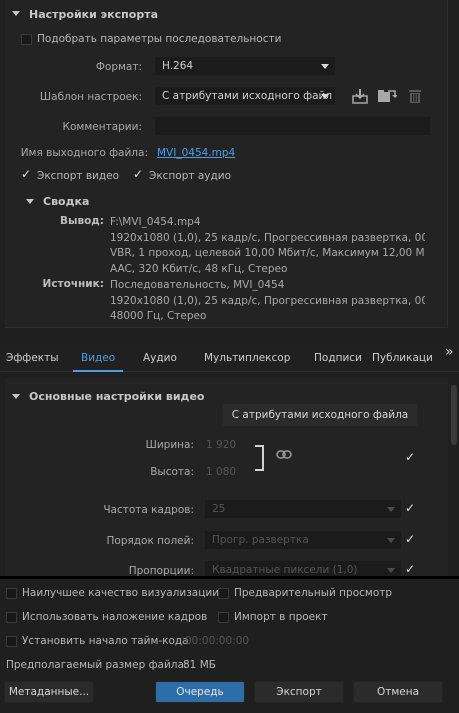 Image resolution: width=459 pixels, height=713 pixels. What do you see at coordinates (11, 593) in the screenshot?
I see `max-render-quality-checkbox` at bounding box center [11, 593].